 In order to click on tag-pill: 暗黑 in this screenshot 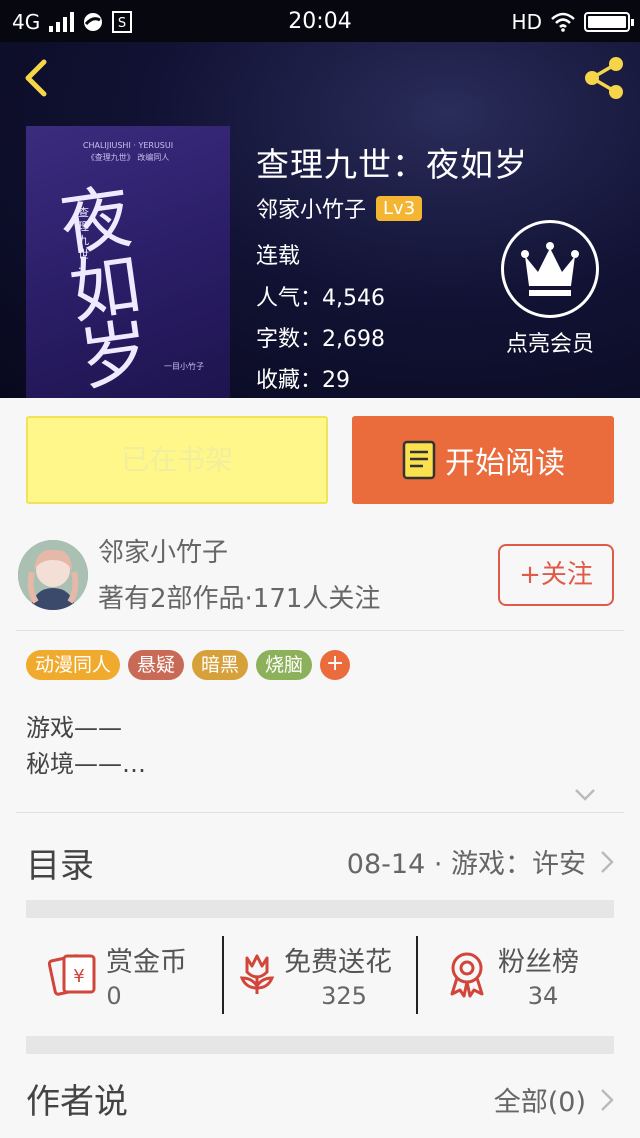, I will do `click(220, 665)`.